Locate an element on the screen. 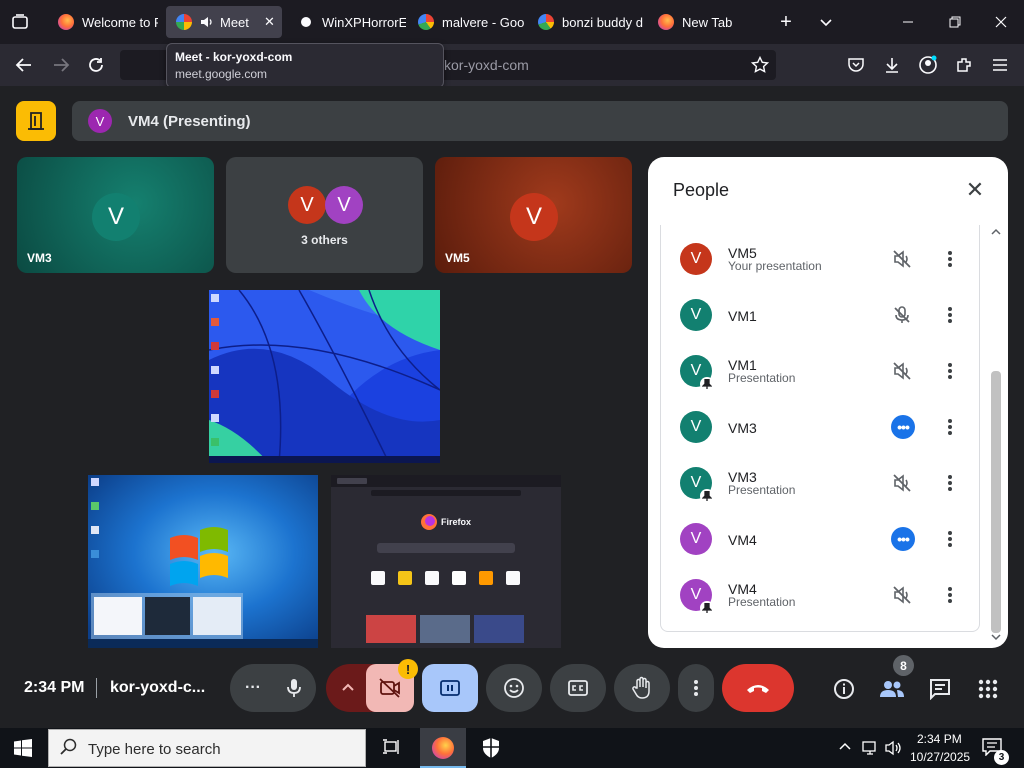 This screenshot has height=768, width=1024. meeting-info-icon is located at coordinates (844, 689).